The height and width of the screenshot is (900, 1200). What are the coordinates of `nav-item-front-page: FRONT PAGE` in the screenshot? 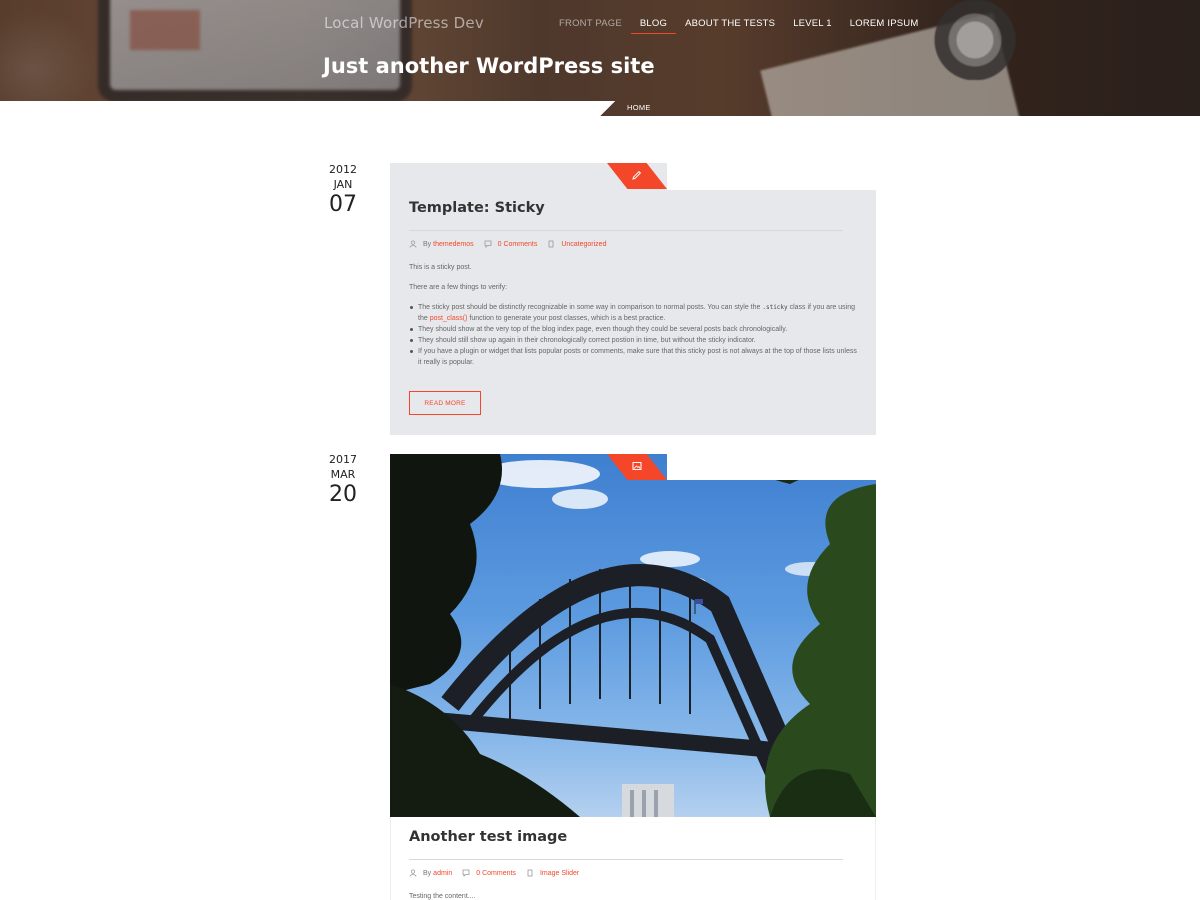 It's located at (590, 26).